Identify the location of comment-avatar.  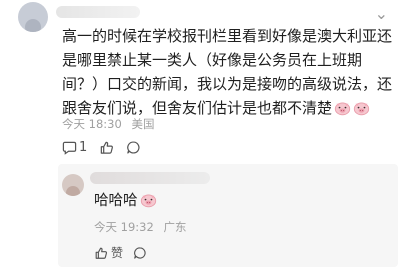
(33, 17).